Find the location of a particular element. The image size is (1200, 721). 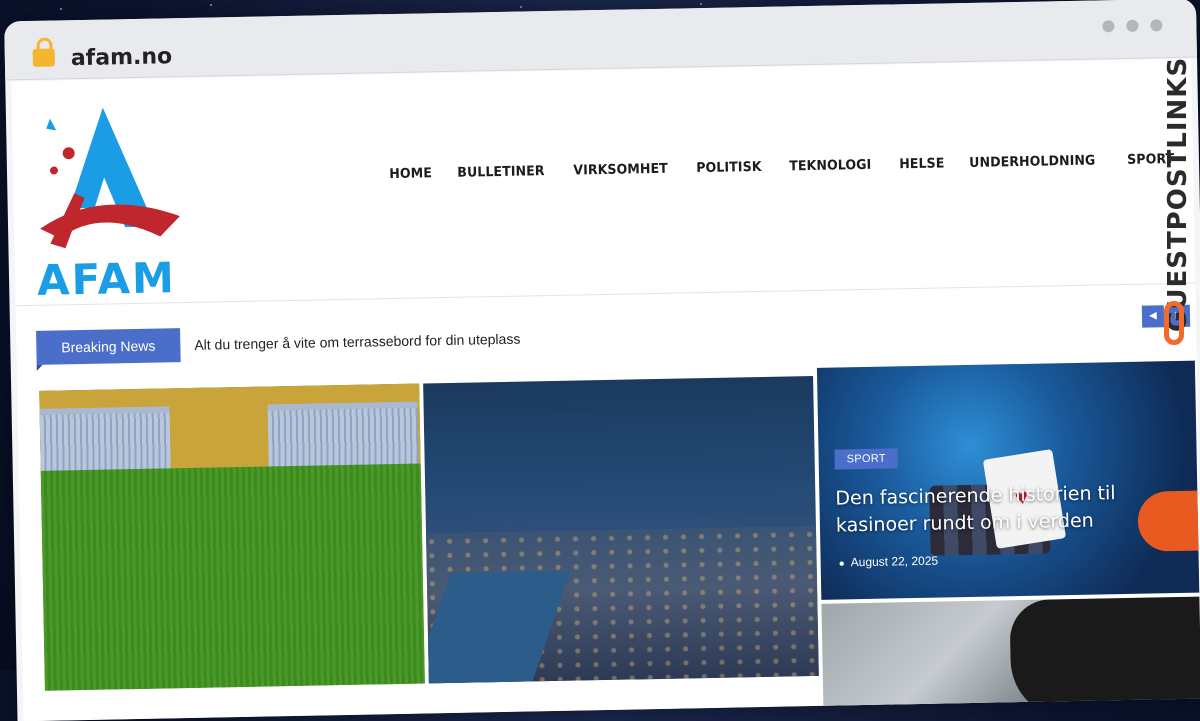

header-divider is located at coordinates (605, 294).